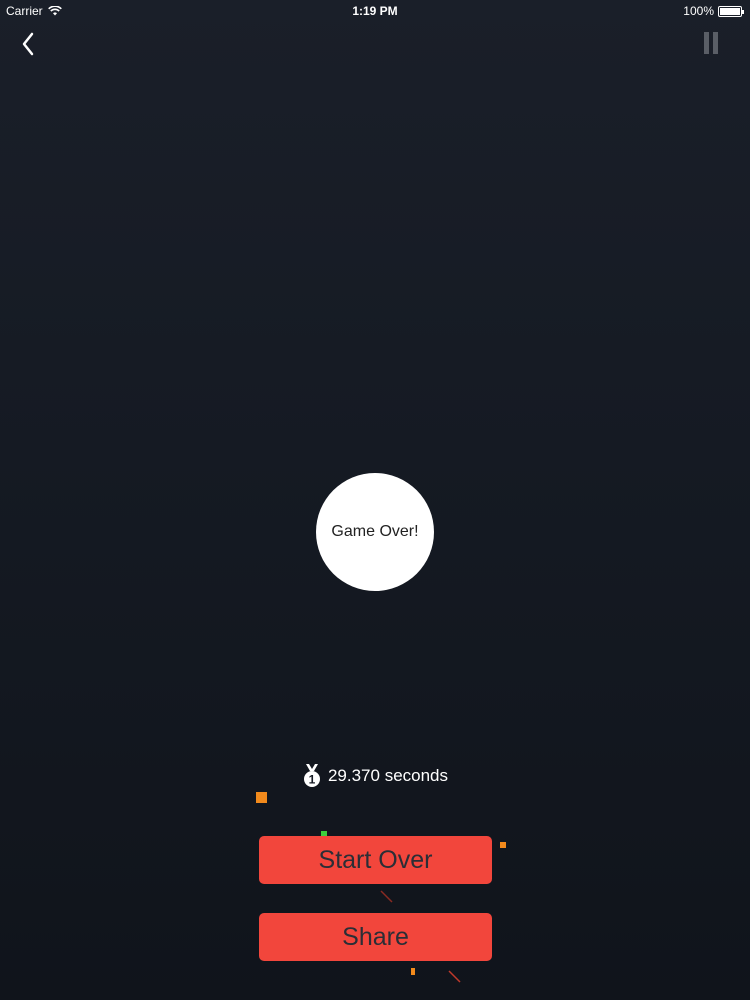  Describe the element at coordinates (706, 43) in the screenshot. I see `pause-icon` at that location.